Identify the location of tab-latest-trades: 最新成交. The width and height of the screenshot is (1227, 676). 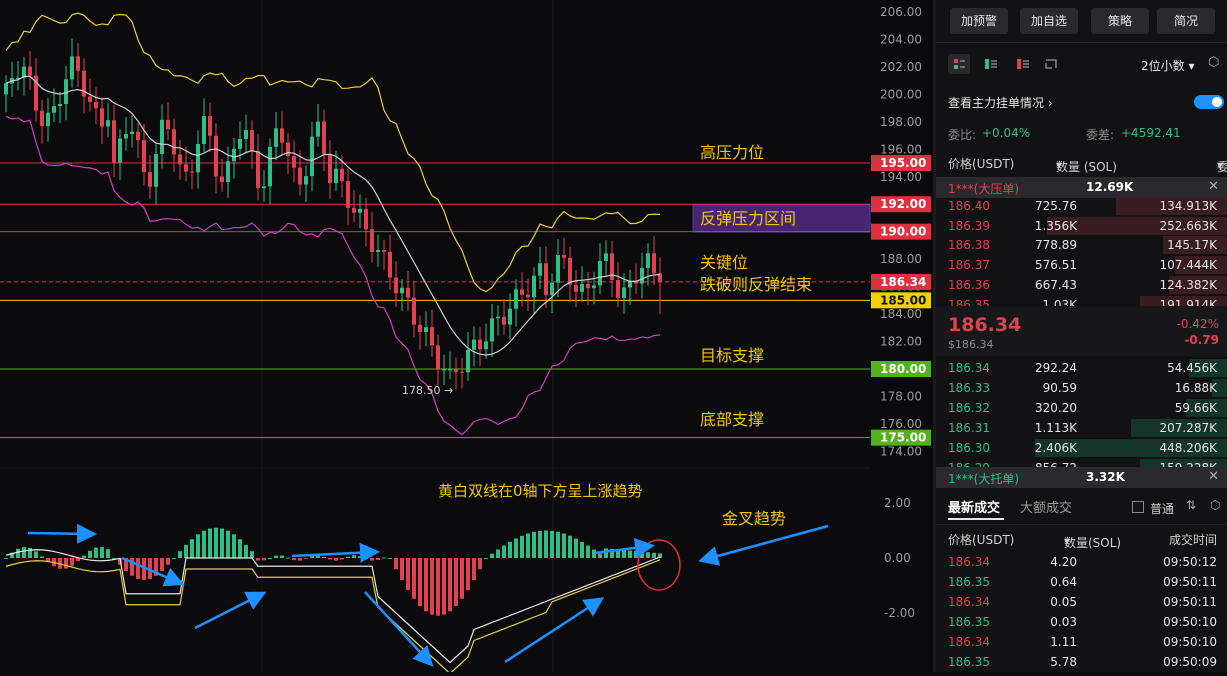
(974, 506).